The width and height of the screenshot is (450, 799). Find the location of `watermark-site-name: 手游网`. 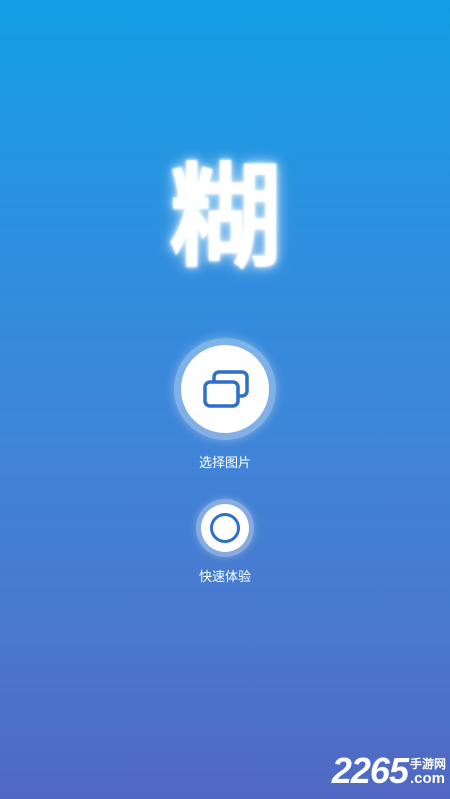

watermark-site-name: 手游网 is located at coordinates (427, 764).